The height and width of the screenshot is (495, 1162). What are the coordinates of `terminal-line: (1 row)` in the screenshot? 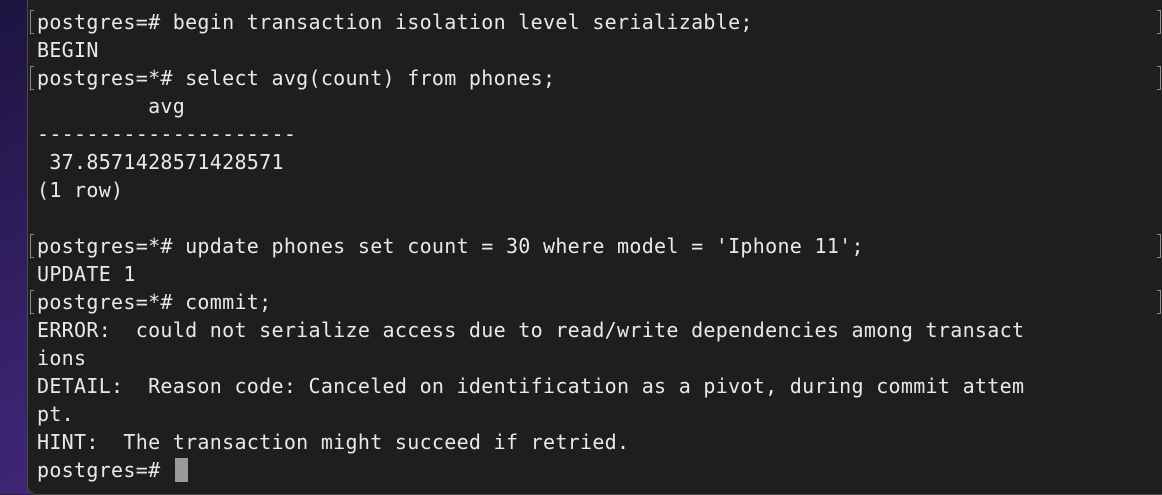 It's located at (80, 190).